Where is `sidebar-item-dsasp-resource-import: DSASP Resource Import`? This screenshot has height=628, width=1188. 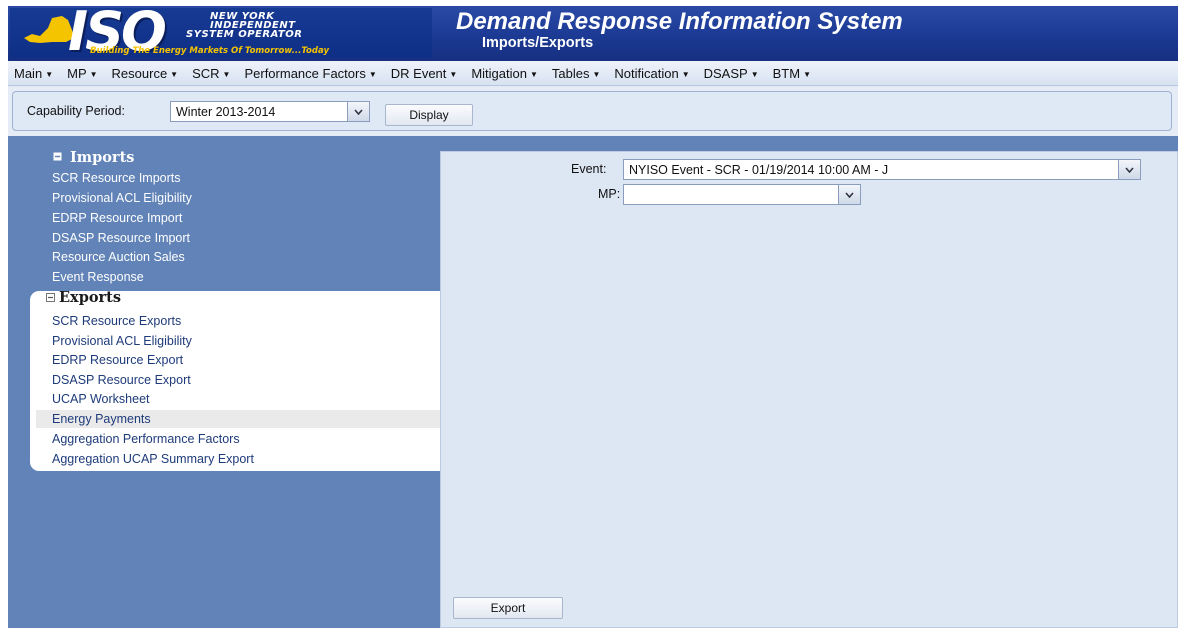
sidebar-item-dsasp-resource-import: DSASP Resource Import is located at coordinates (121, 238).